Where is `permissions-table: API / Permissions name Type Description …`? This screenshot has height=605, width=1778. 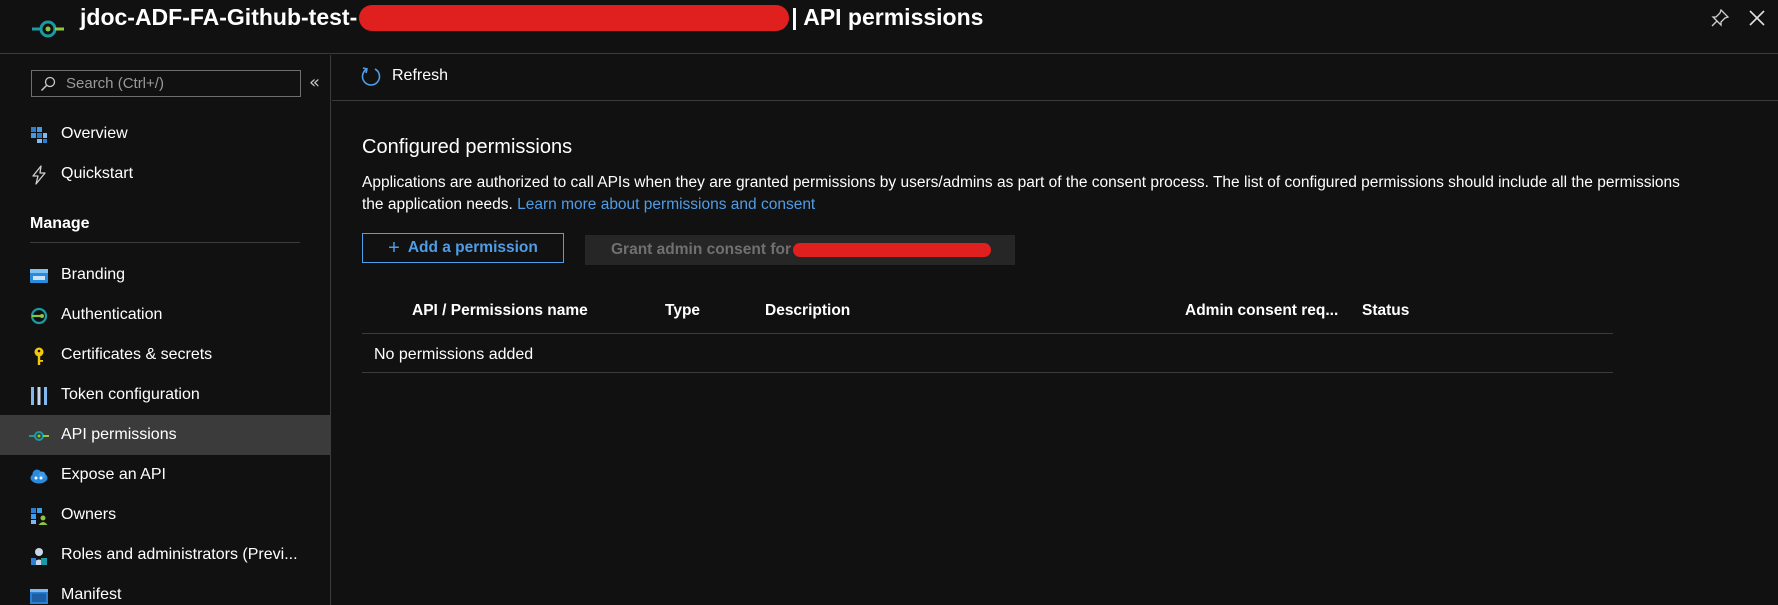 permissions-table: API / Permissions name Type Description … is located at coordinates (987, 331).